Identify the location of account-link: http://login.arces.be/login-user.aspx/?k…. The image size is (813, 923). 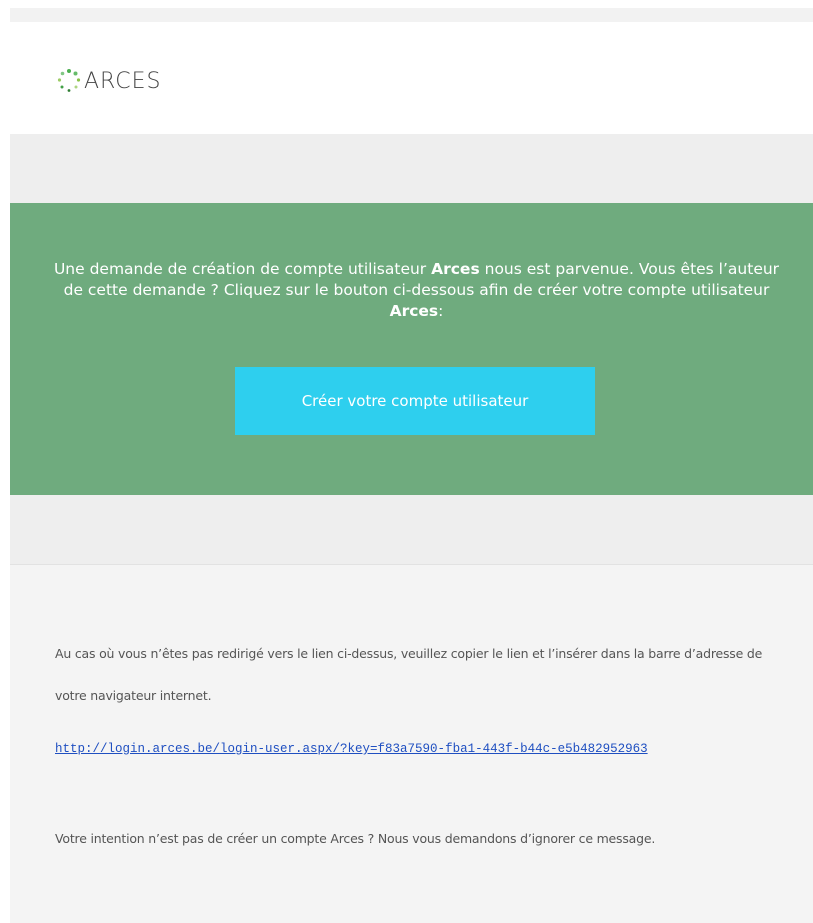
(420, 749).